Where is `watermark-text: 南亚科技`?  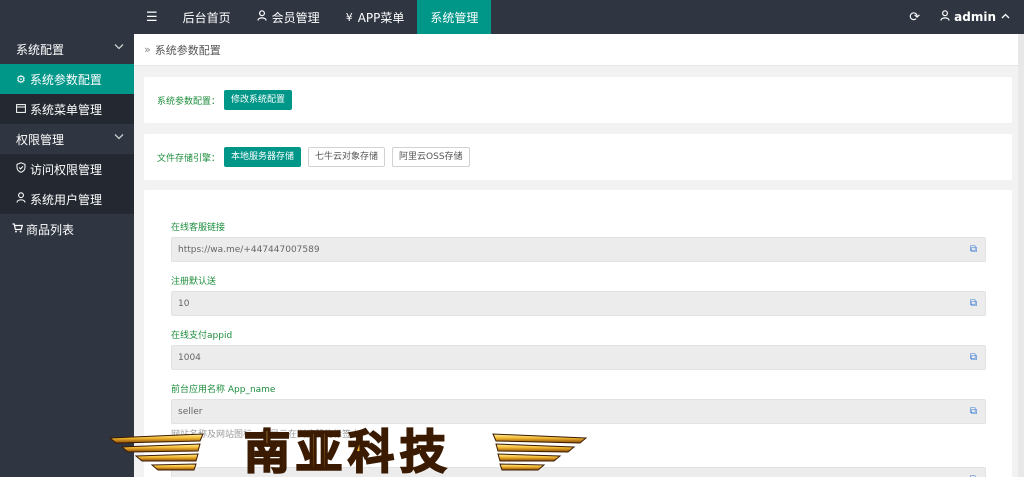 watermark-text: 南亚科技 is located at coordinates (348, 451).